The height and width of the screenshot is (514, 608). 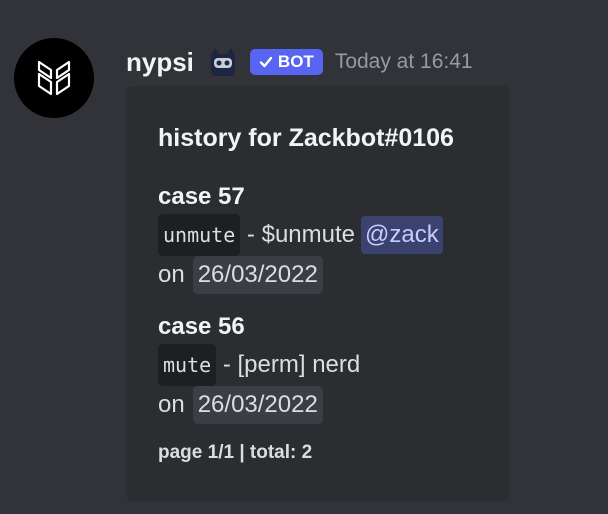 What do you see at coordinates (187, 365) in the screenshot?
I see `action-code: mute` at bounding box center [187, 365].